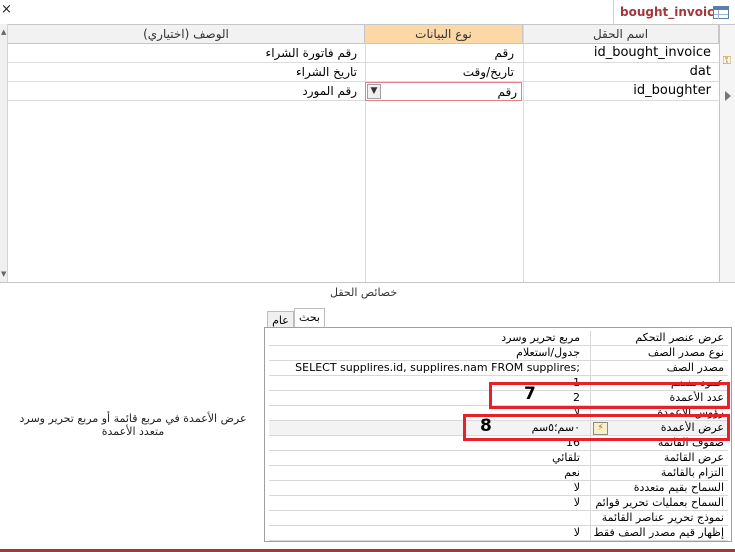 This screenshot has width=735, height=552. I want to click on description-cell: رقم فاتورة الشراء, so click(184, 53).